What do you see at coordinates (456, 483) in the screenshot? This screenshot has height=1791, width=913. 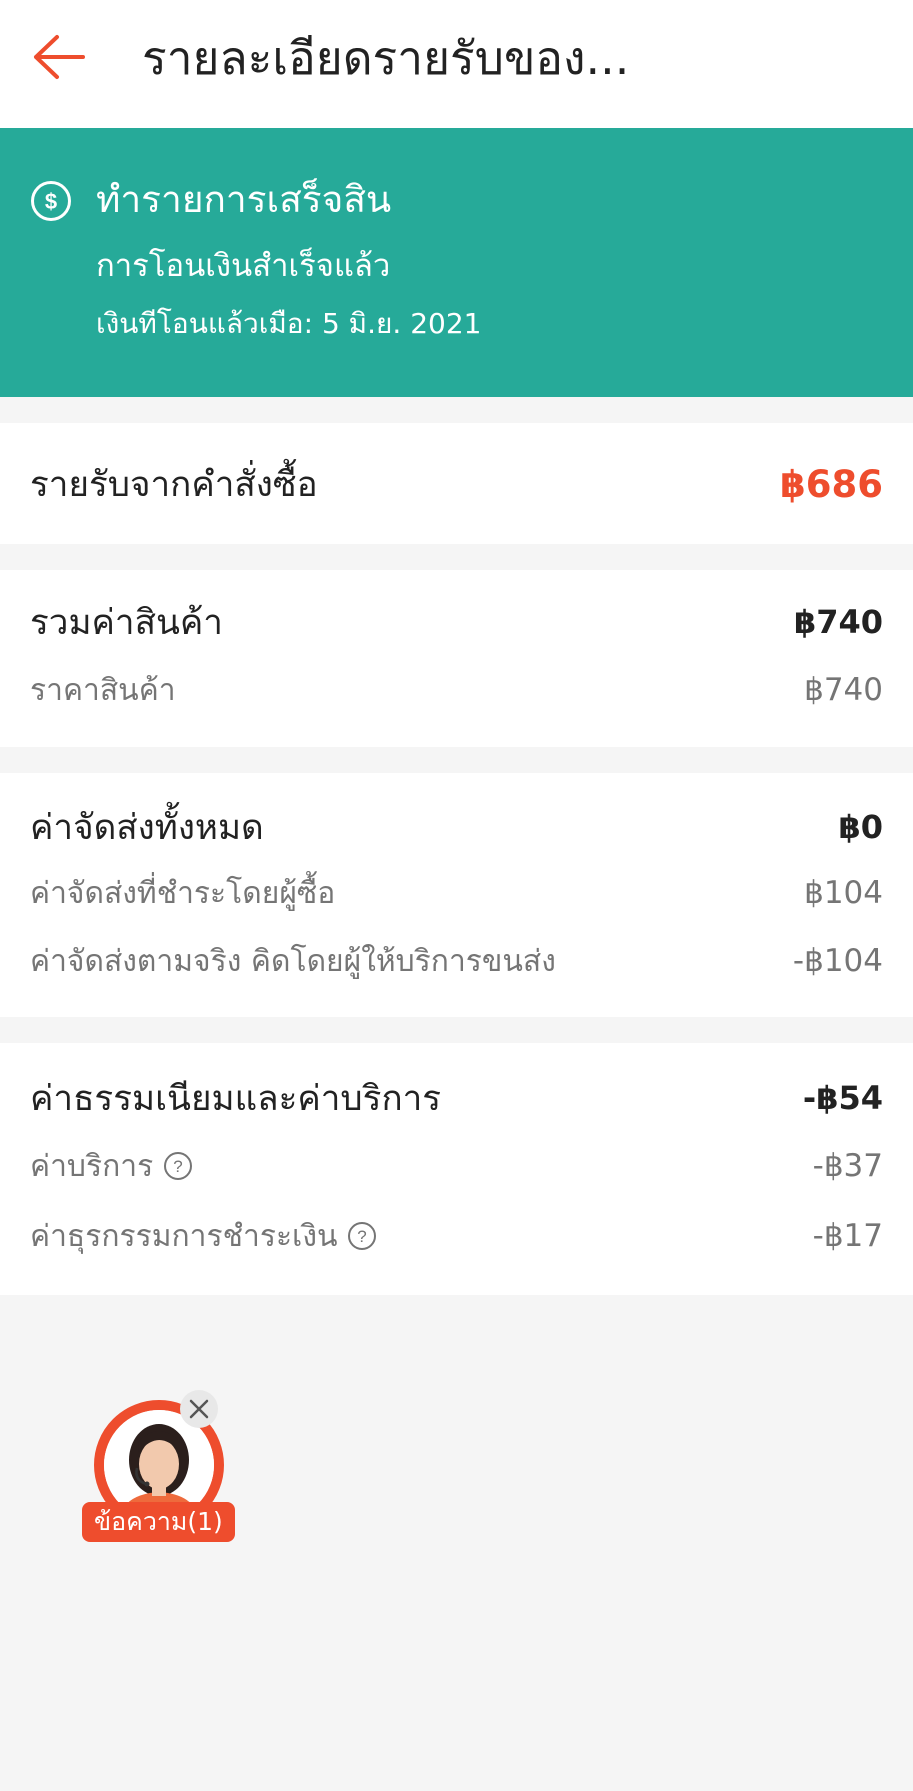 I see `order-income-card: รายรับจากคำสั่งซื้อ ฿686` at bounding box center [456, 483].